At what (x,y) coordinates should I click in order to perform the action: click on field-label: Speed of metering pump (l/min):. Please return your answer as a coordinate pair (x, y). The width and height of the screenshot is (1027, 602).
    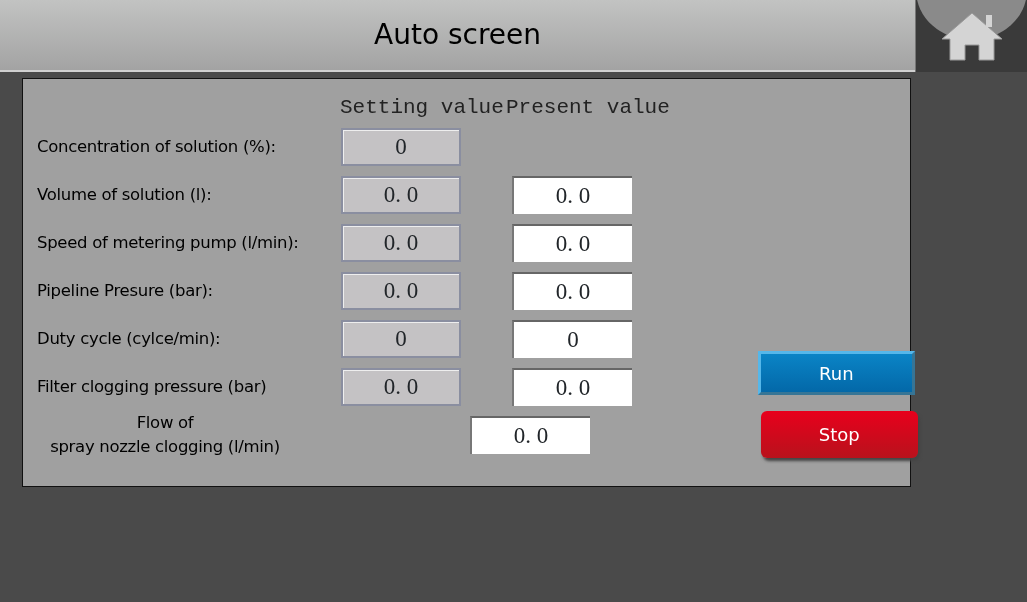
    Looking at the image, I should click on (168, 242).